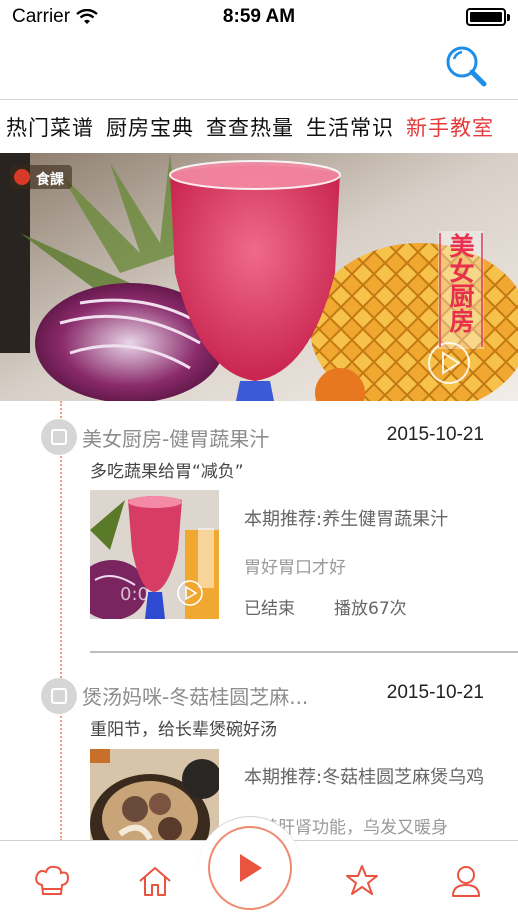  I want to click on item-recommendation: 本期推荐:冬菇桂圆芝麻煲乌鸡, so click(364, 777).